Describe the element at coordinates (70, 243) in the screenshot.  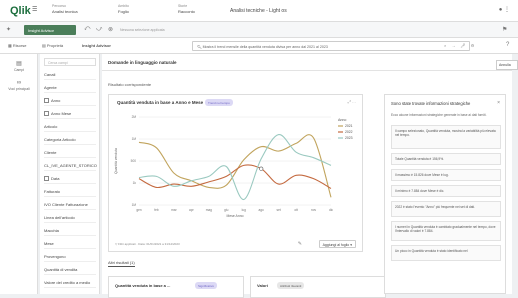
I see `field-item: Mese` at that location.